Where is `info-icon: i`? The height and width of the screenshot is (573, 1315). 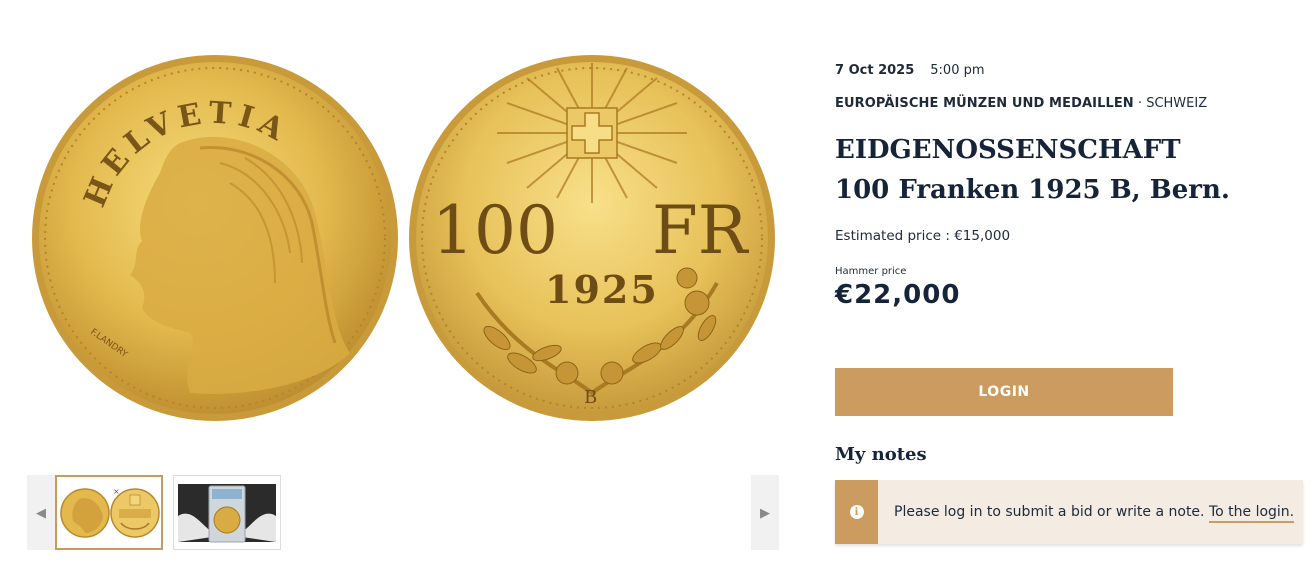
info-icon: i is located at coordinates (856, 512).